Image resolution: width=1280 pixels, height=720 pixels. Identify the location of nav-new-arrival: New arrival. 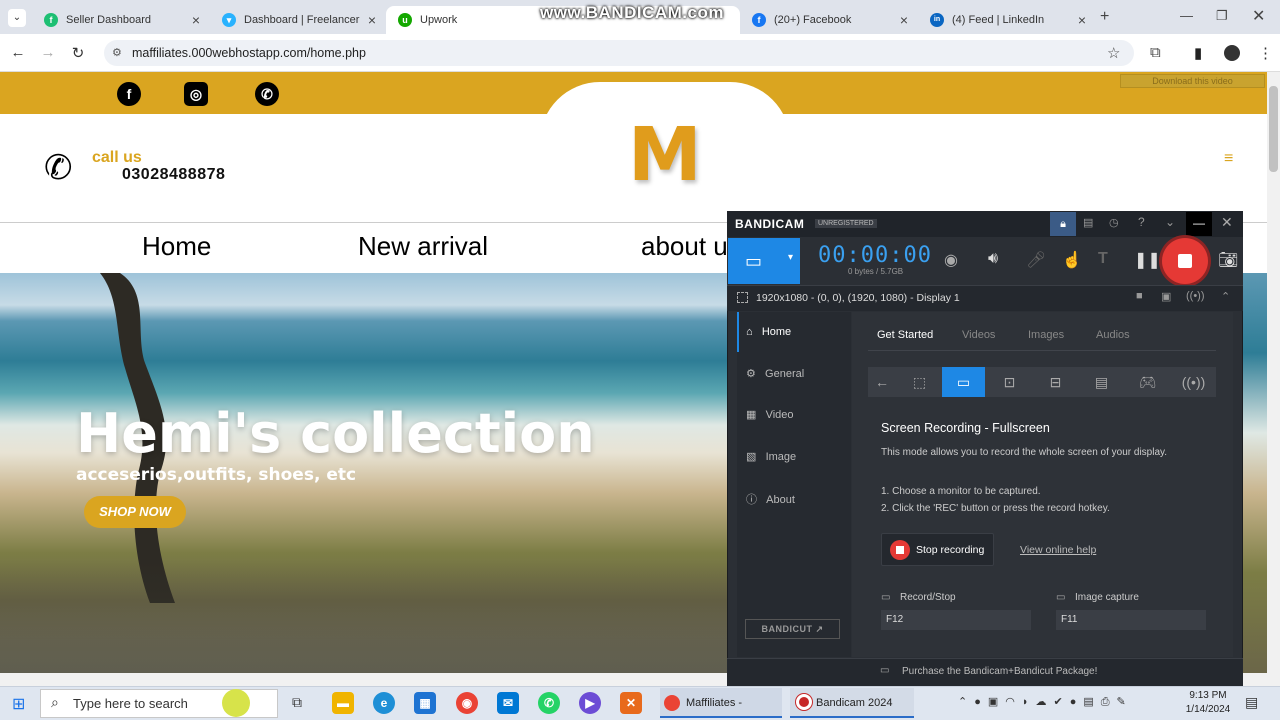
(423, 246).